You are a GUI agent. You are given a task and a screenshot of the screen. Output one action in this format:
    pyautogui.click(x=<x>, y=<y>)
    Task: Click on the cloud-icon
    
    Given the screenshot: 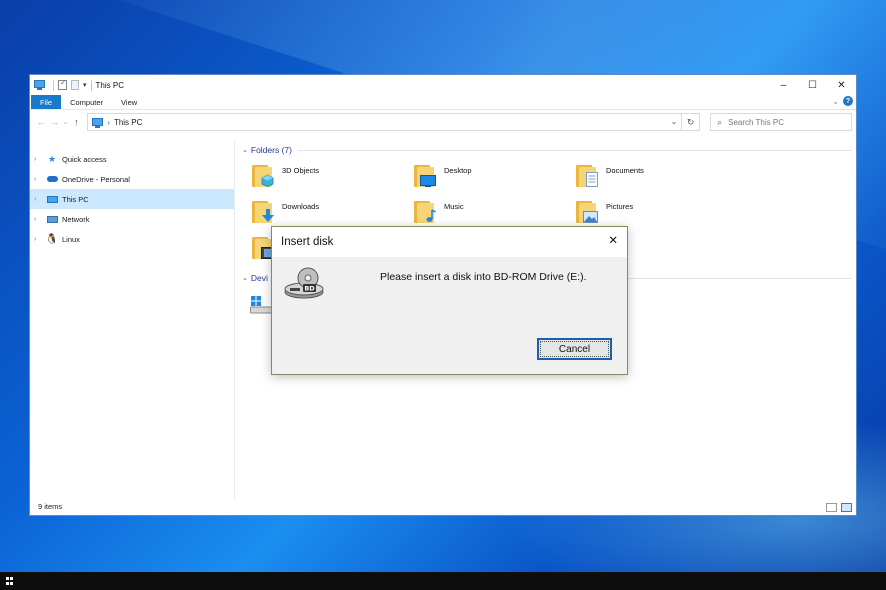 What is the action you would take?
    pyautogui.click(x=52, y=179)
    